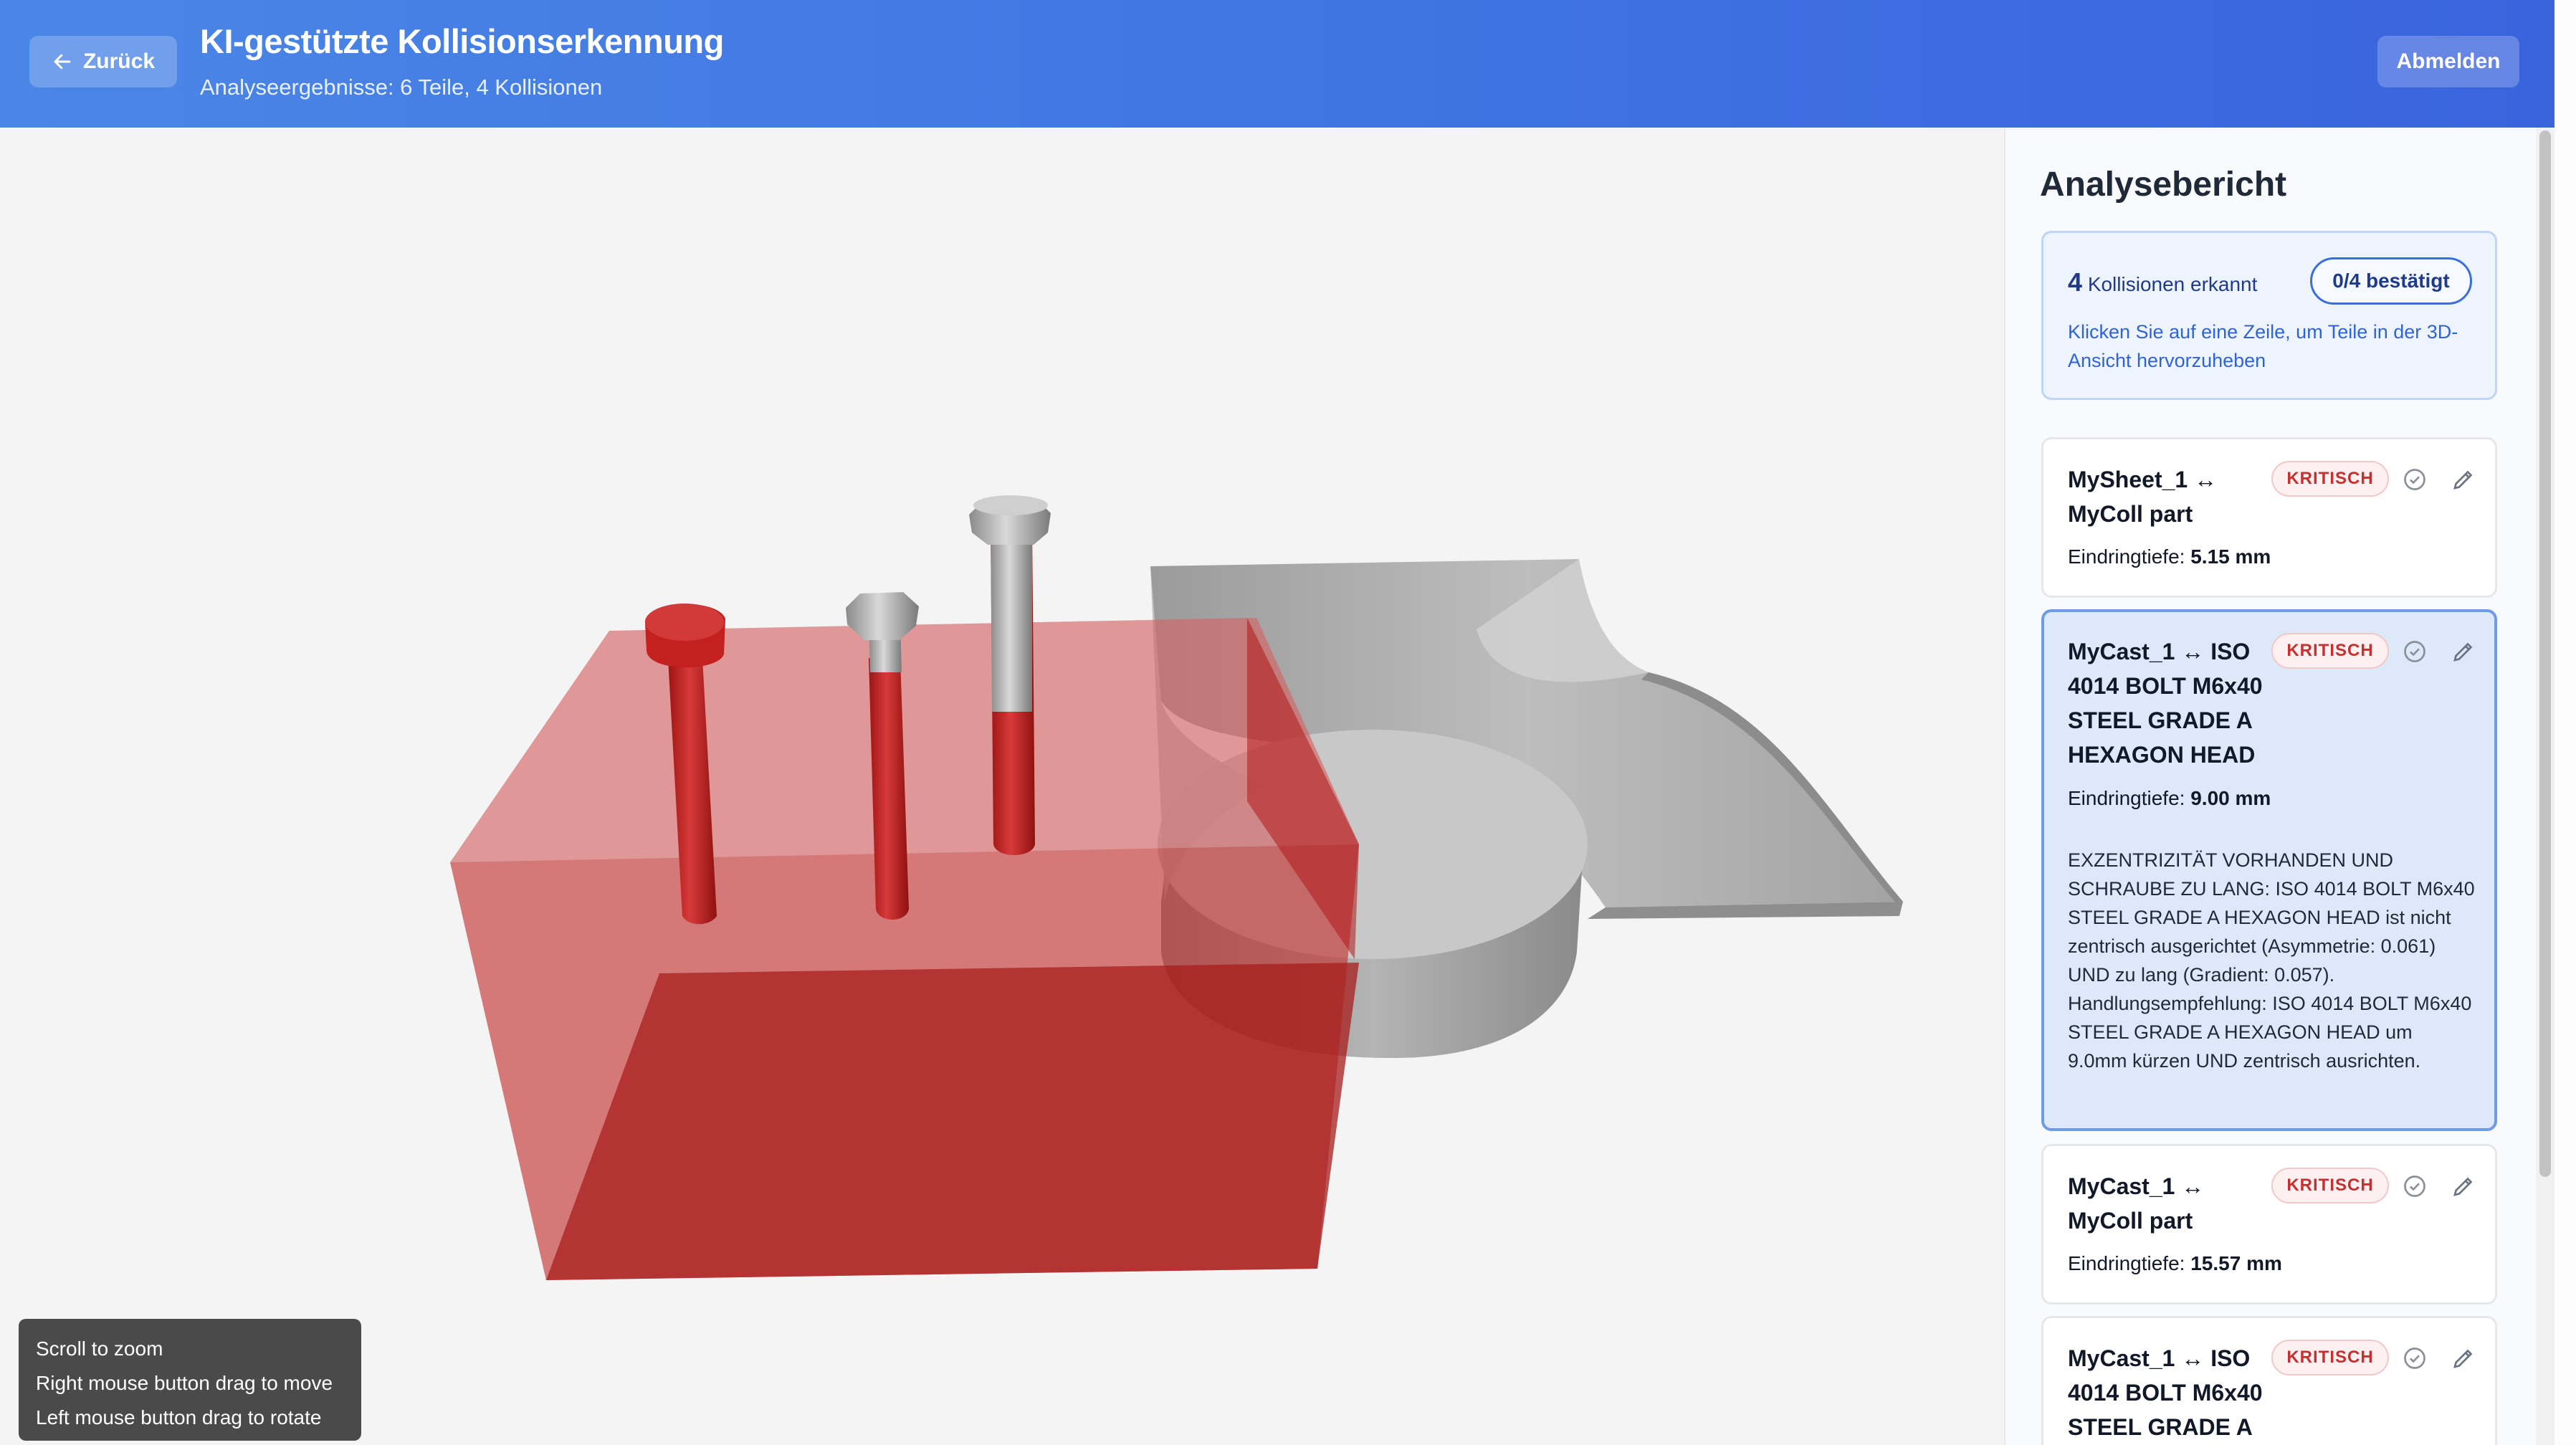 This screenshot has height=1445, width=2576. What do you see at coordinates (2075, 282) in the screenshot?
I see `collision-count-value: 4` at bounding box center [2075, 282].